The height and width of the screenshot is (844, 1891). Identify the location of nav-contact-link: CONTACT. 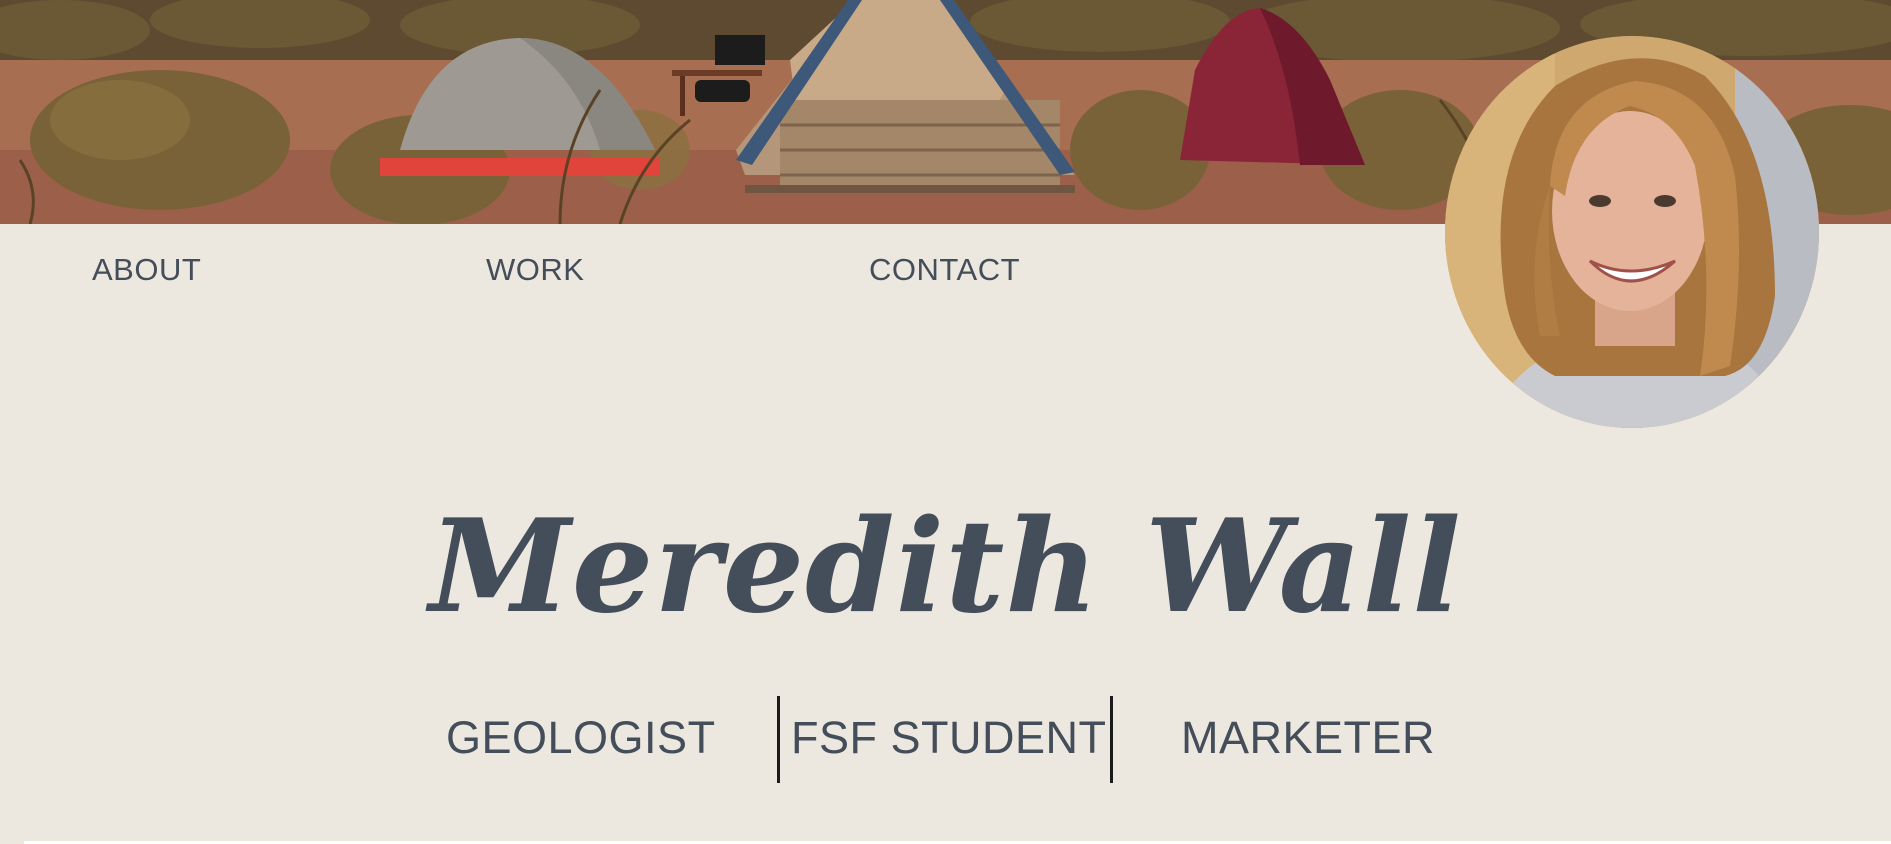
(944, 270).